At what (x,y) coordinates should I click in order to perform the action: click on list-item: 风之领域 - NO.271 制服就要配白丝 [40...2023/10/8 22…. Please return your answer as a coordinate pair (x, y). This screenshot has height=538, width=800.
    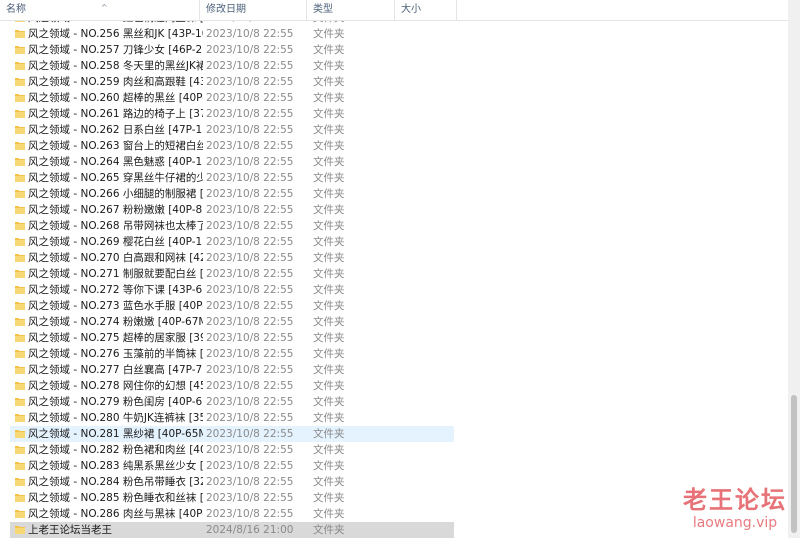
    Looking at the image, I should click on (232, 274).